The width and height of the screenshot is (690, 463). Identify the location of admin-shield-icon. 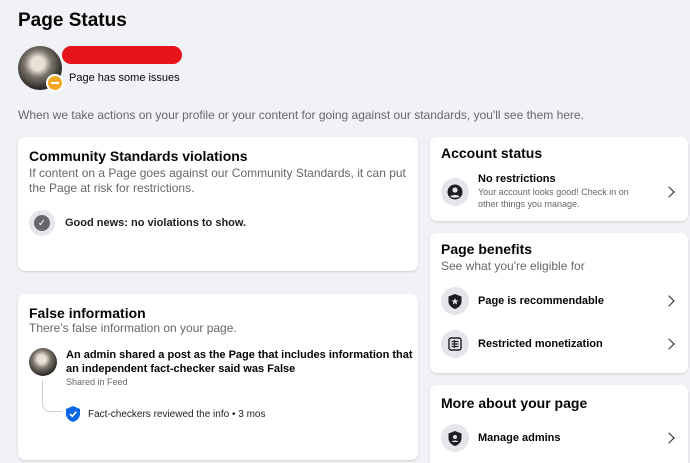
(455, 438).